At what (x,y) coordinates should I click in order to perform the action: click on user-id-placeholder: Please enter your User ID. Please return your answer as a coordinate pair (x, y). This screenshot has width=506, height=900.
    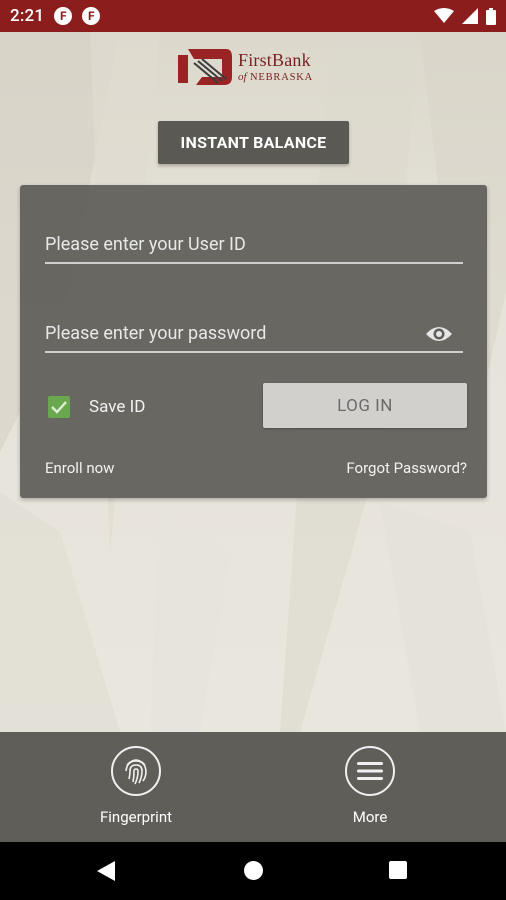
    Looking at the image, I should click on (145, 244).